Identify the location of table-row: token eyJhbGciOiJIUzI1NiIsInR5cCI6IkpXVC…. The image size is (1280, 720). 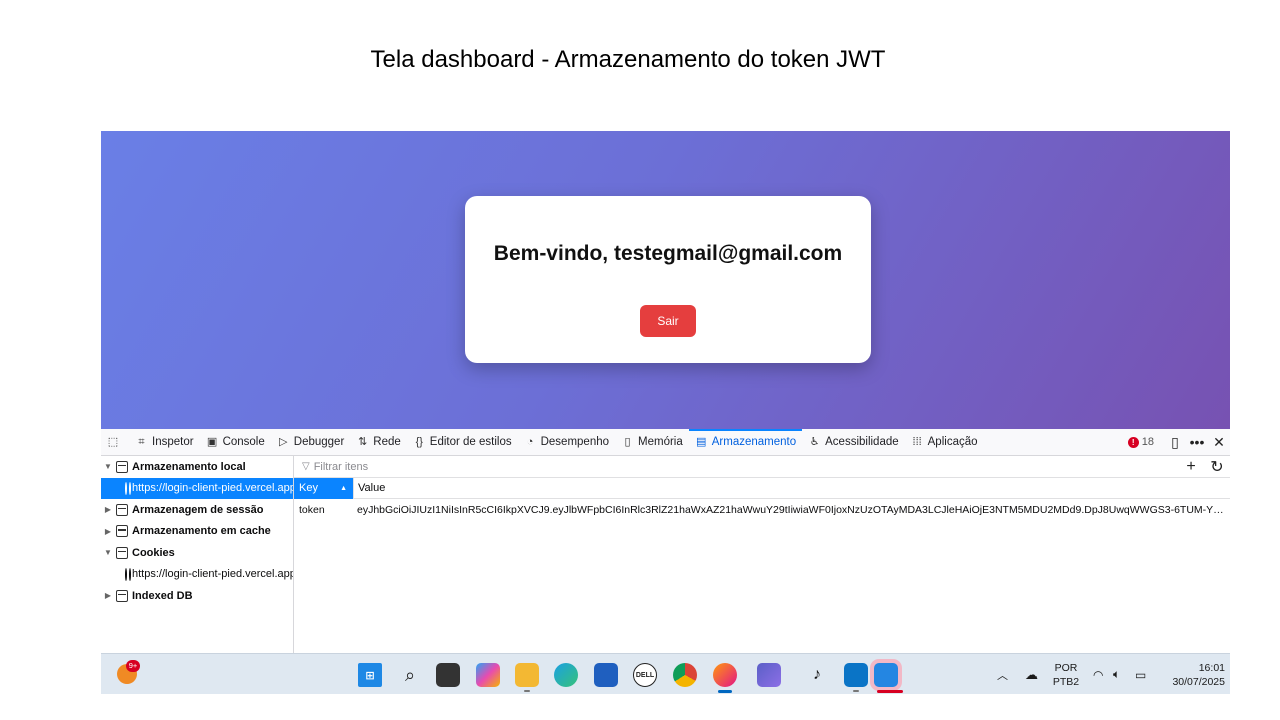
(762, 510).